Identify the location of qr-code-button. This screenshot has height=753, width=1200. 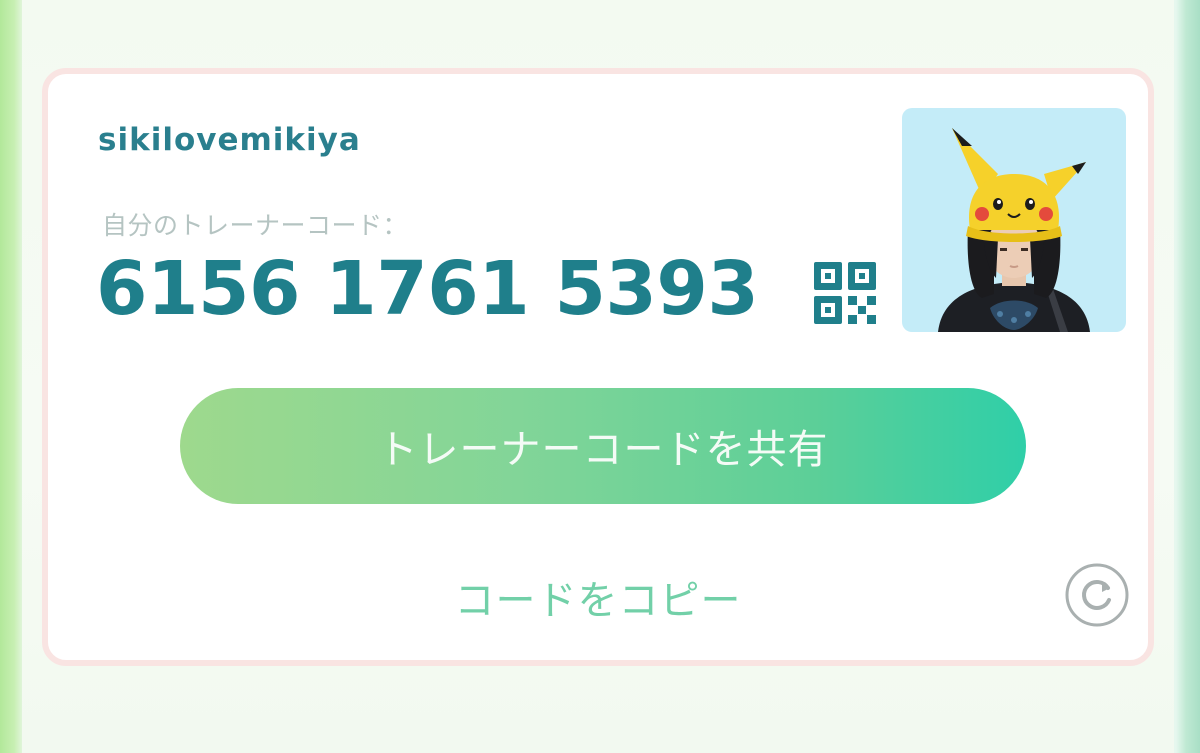
(845, 293).